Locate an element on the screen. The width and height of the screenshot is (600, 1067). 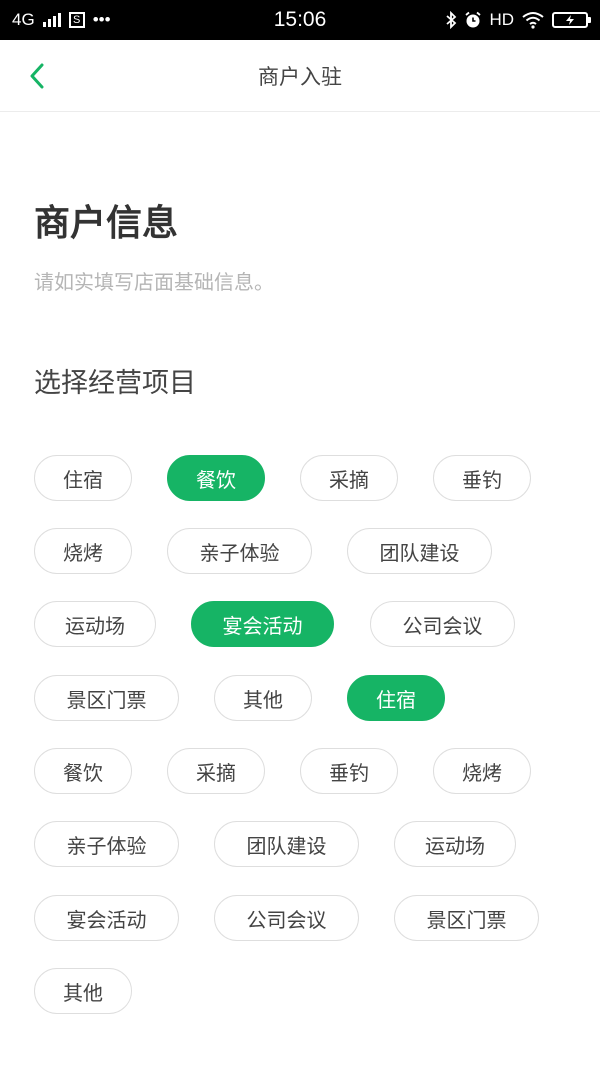
page-subtitle: 请如实填写店面基础信息。 is located at coordinates (154, 282).